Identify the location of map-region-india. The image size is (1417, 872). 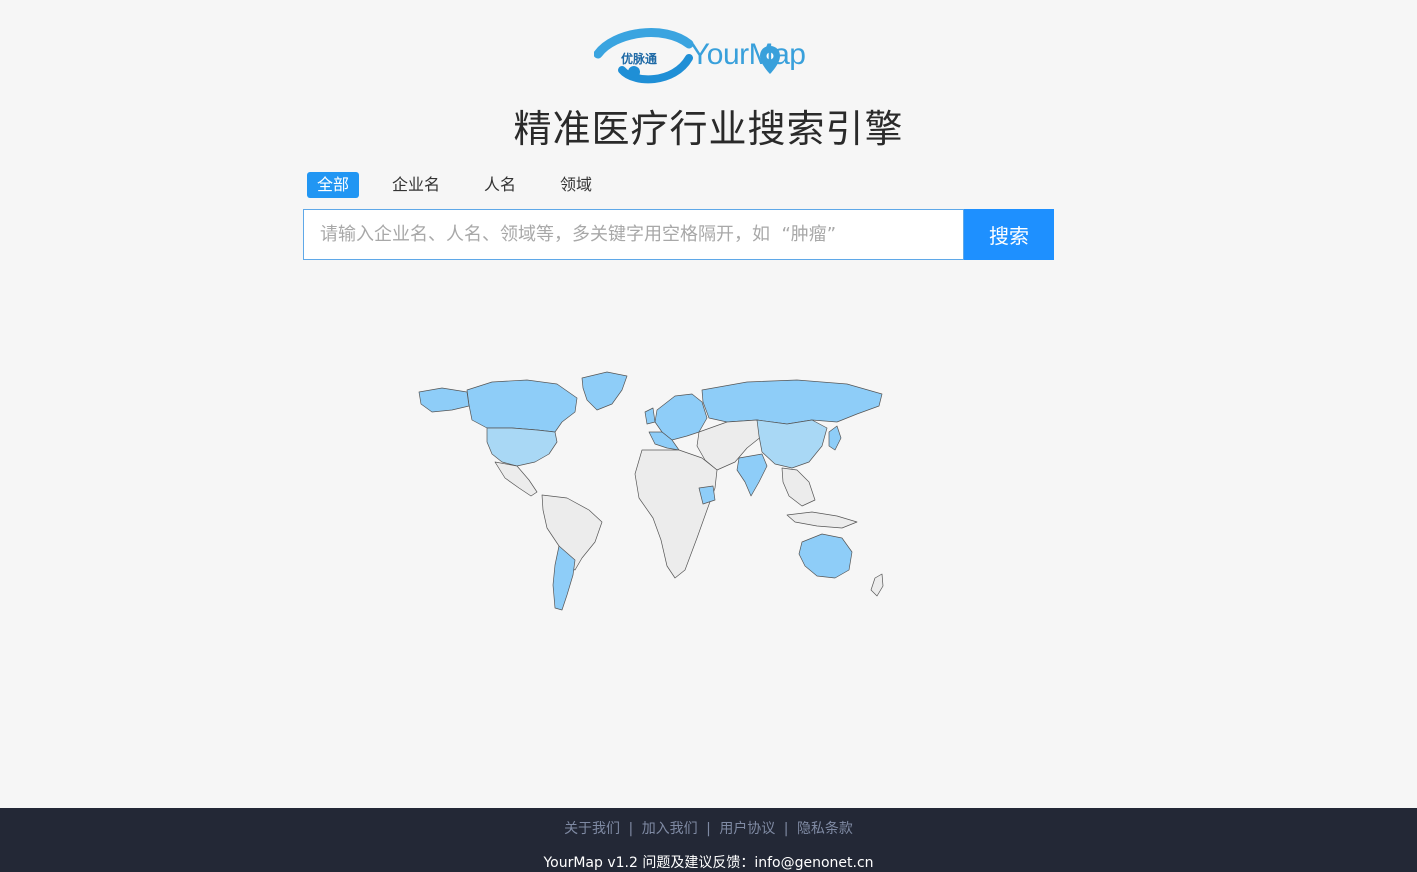
(752, 475).